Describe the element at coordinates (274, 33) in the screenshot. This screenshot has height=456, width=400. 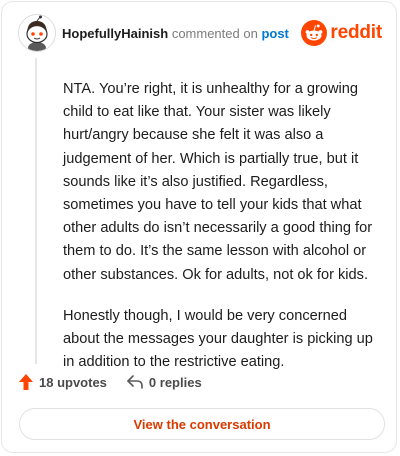
I see `post-link: post` at that location.